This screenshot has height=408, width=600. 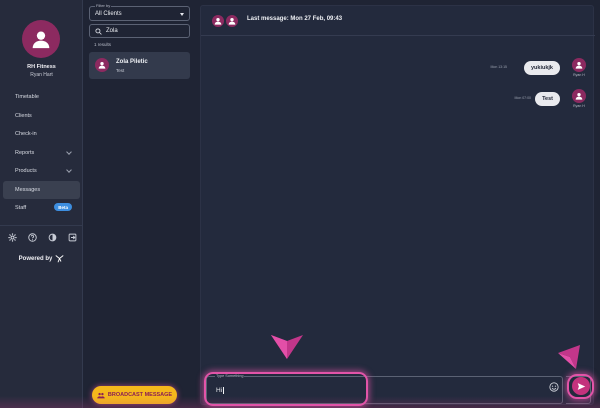 What do you see at coordinates (120, 70) in the screenshot?
I see `client-preview: Test` at bounding box center [120, 70].